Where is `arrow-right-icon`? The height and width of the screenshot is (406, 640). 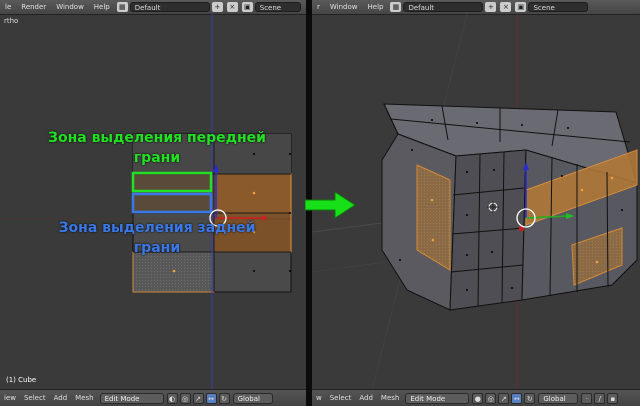
arrow-right-icon is located at coordinates (330, 205).